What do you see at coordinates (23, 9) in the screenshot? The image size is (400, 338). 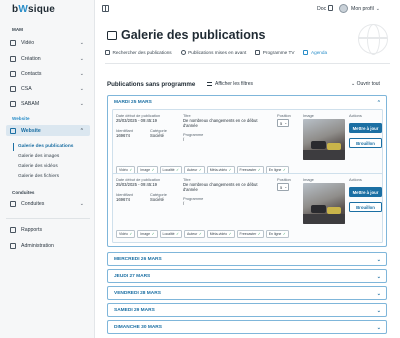 I see `logo-accent: W` at bounding box center [23, 9].